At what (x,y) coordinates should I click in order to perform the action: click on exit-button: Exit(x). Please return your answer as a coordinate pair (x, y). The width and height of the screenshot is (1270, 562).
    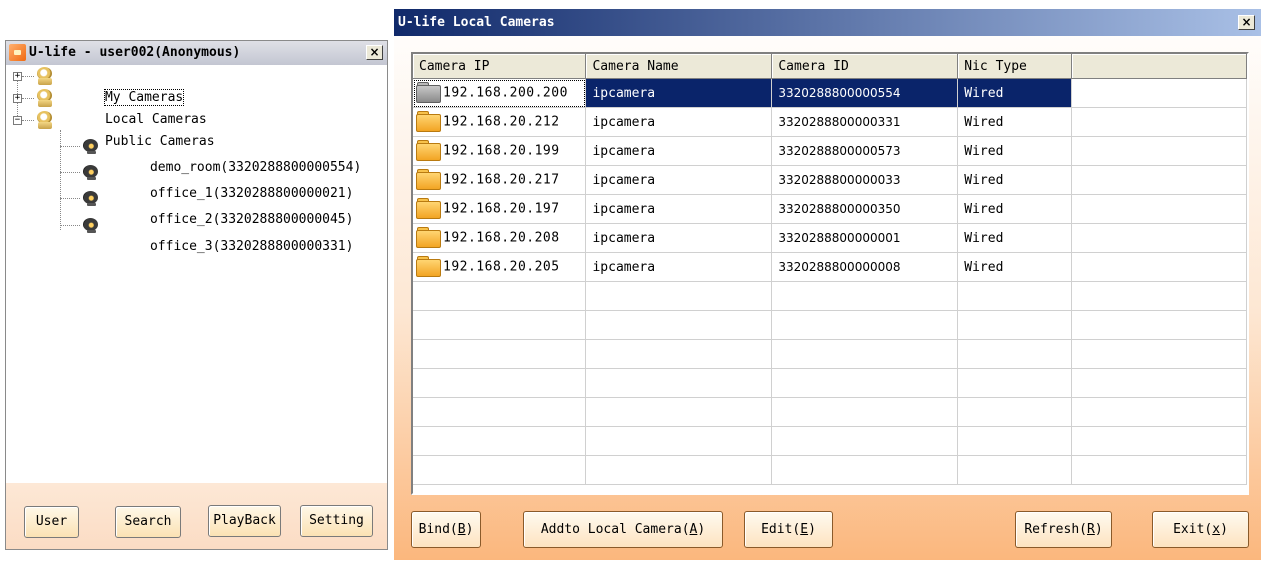
    Looking at the image, I should click on (1200, 529).